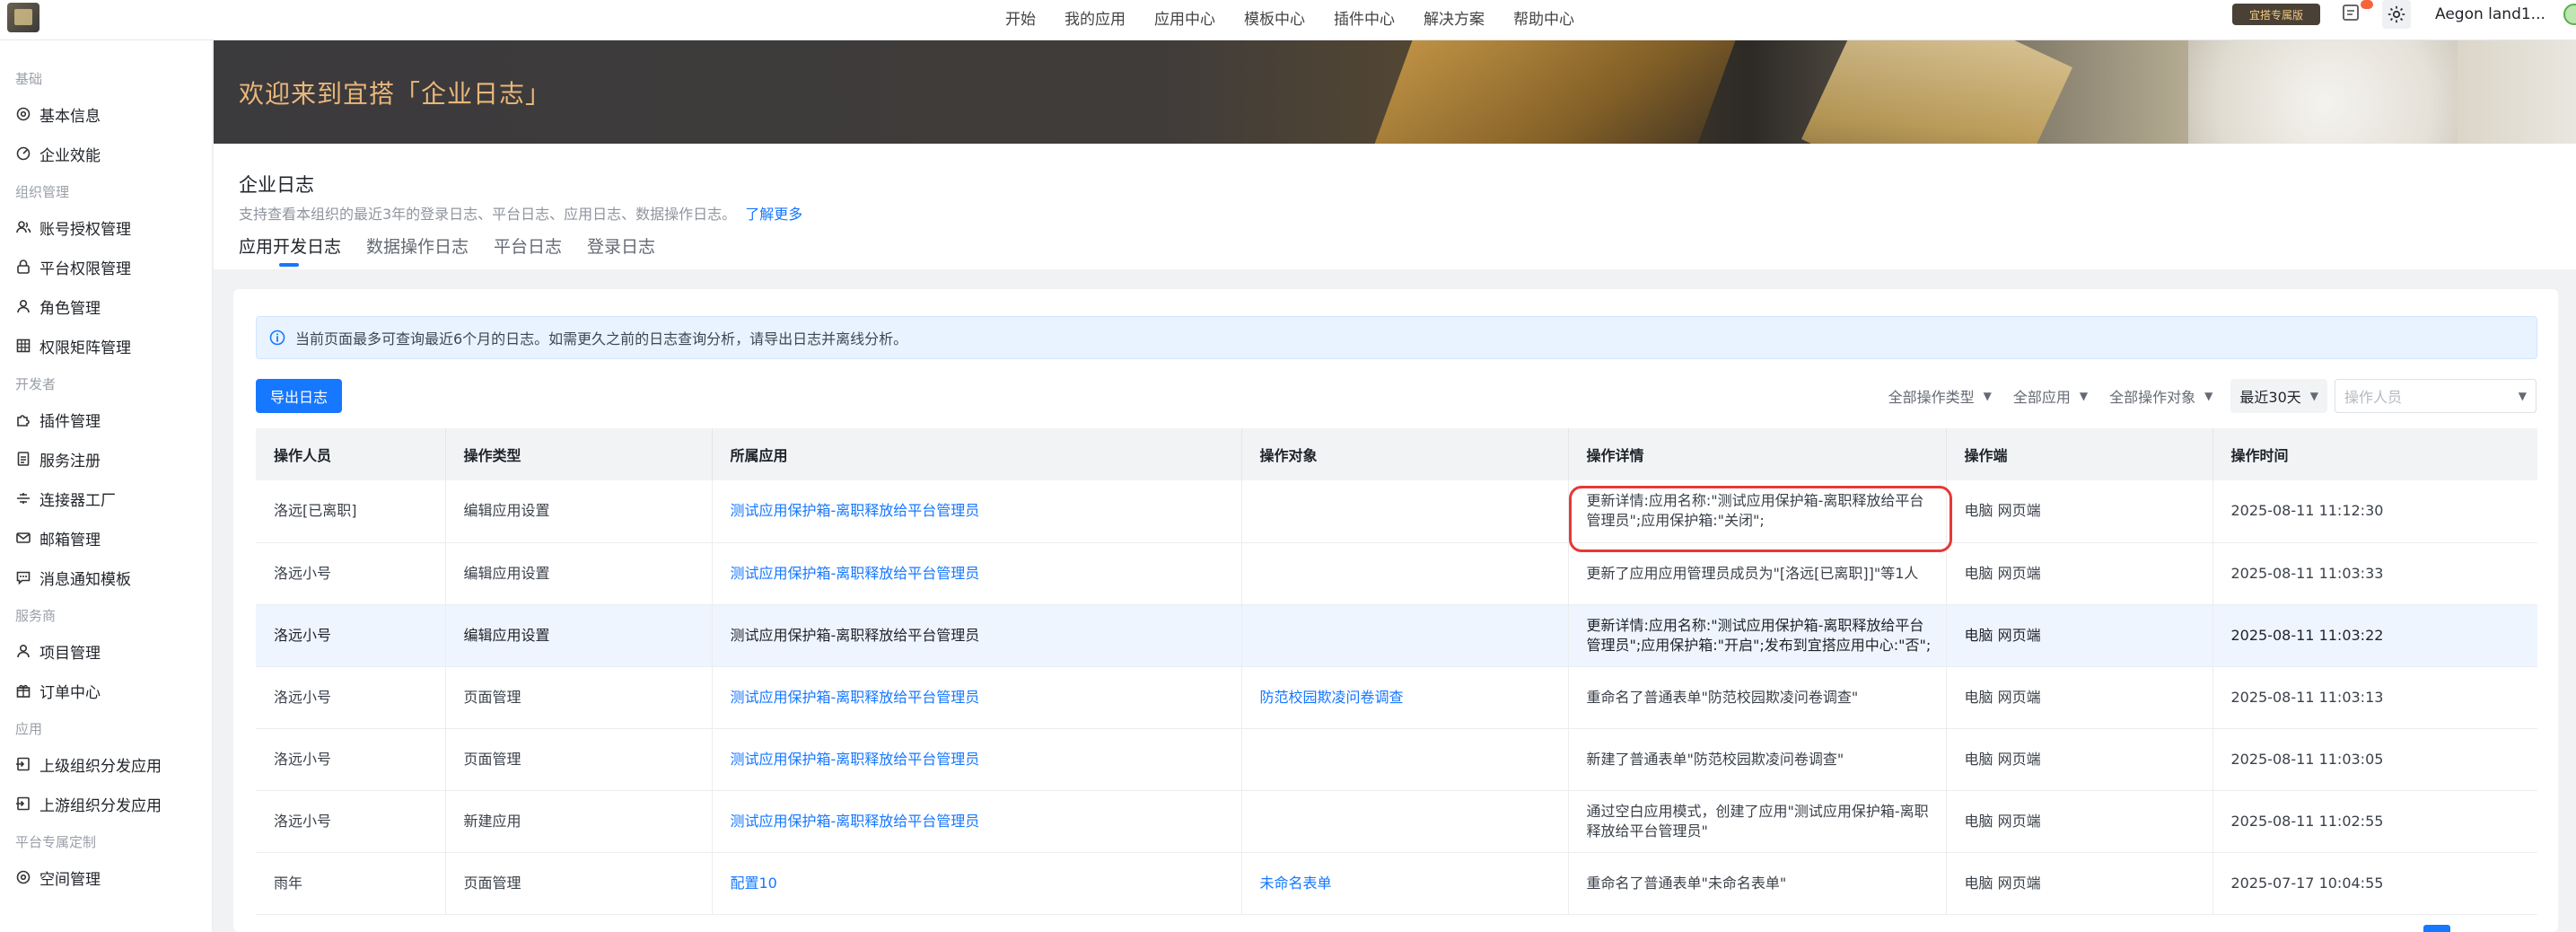 This screenshot has width=2576, height=932. Describe the element at coordinates (2374, 454) in the screenshot. I see `col-time: 操作时间` at that location.